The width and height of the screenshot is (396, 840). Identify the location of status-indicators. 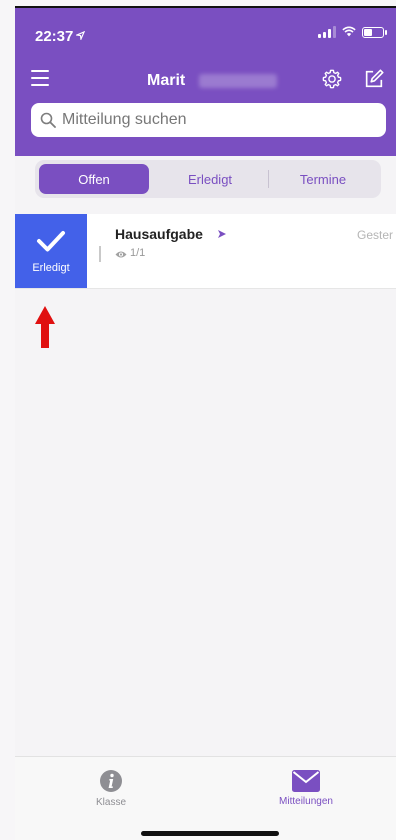
(352, 32).